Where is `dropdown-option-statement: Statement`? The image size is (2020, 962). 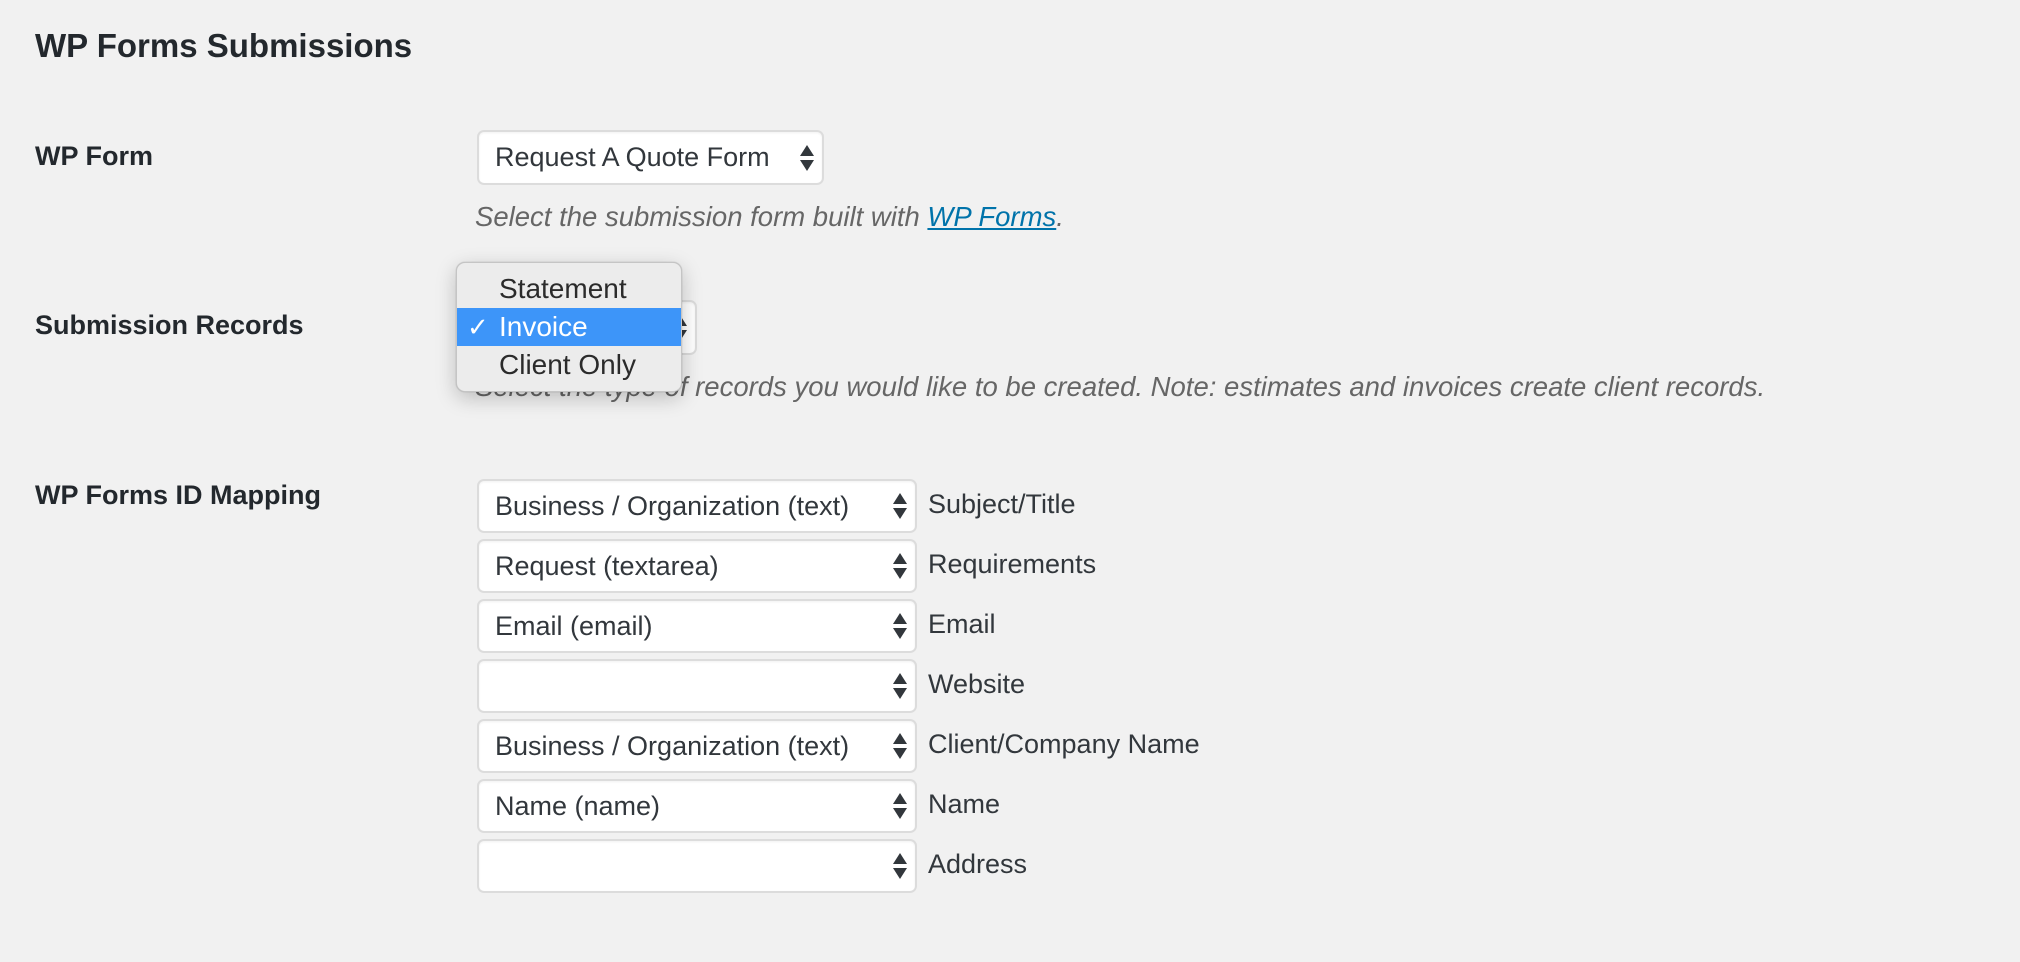 dropdown-option-statement: Statement is located at coordinates (569, 289).